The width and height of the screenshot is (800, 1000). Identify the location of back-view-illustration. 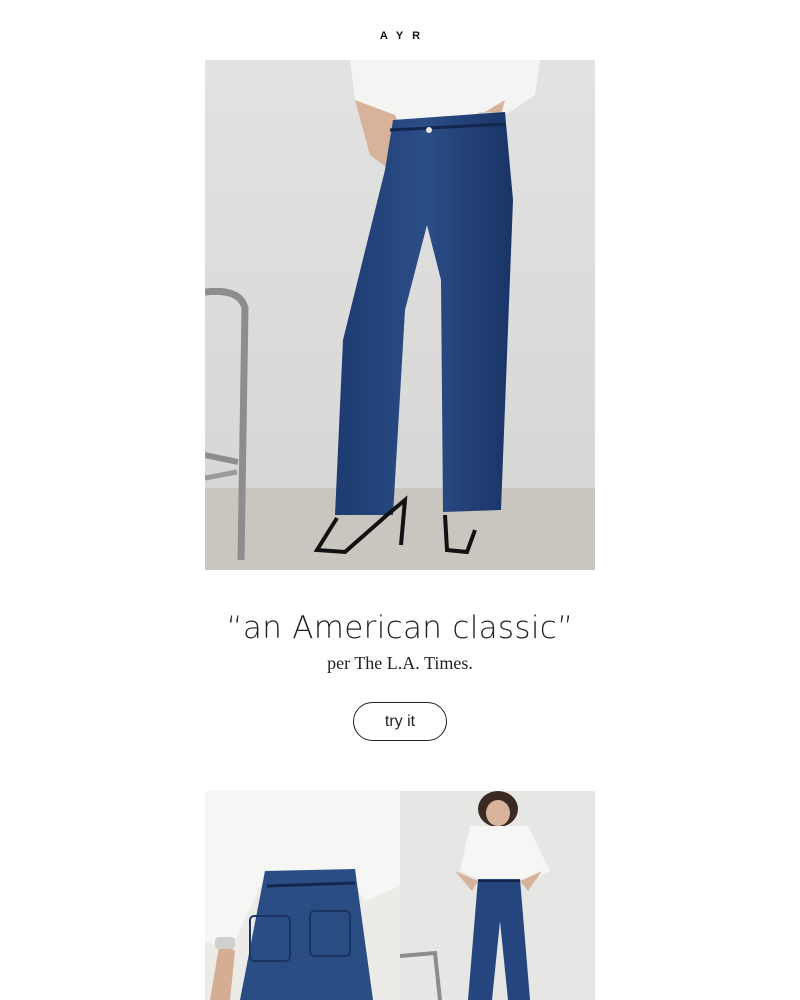
(302, 895).